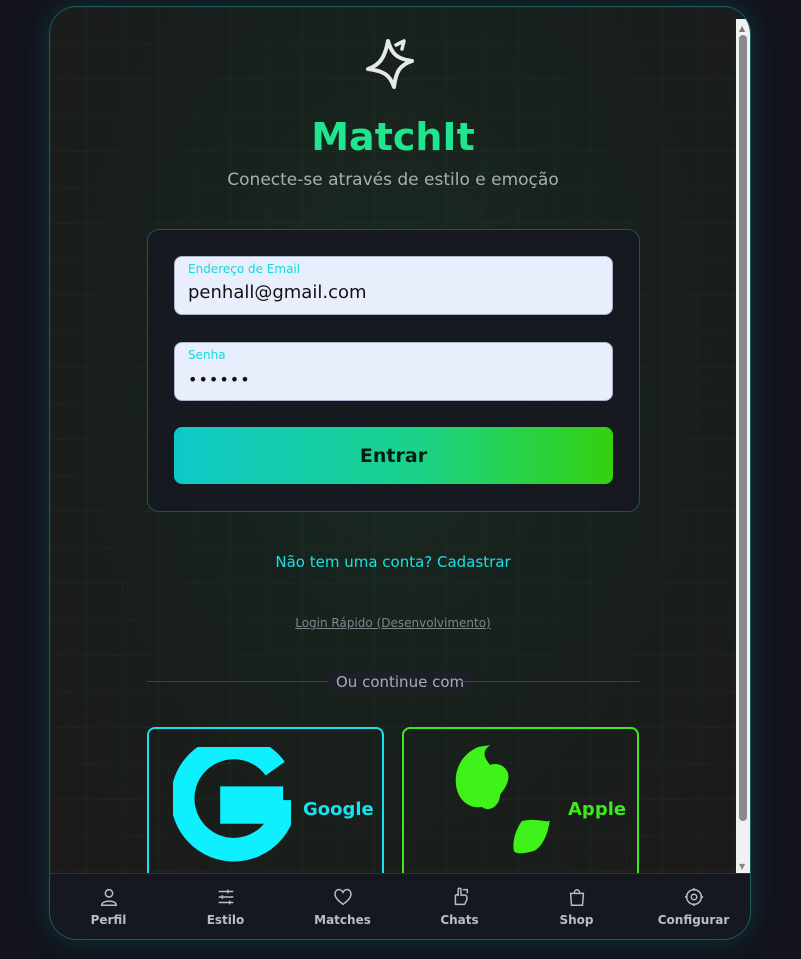 The height and width of the screenshot is (959, 801). What do you see at coordinates (225, 897) in the screenshot?
I see `sliders-icon` at bounding box center [225, 897].